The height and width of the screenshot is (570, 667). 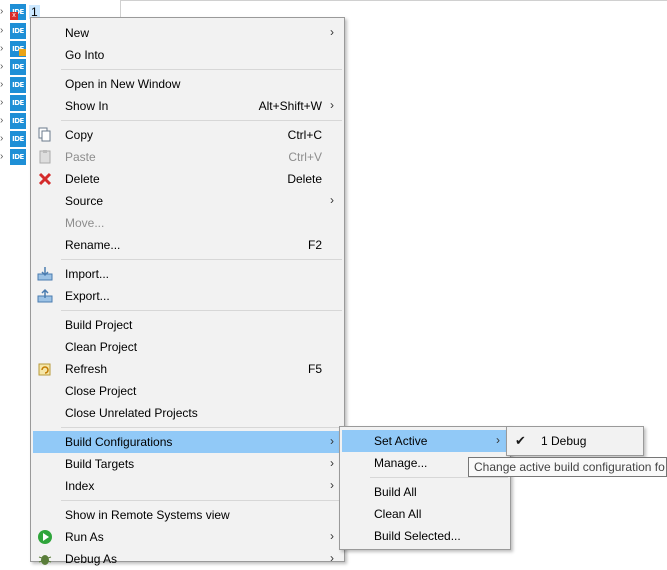 I want to click on menu-item-build-all: Build All, so click(x=425, y=492).